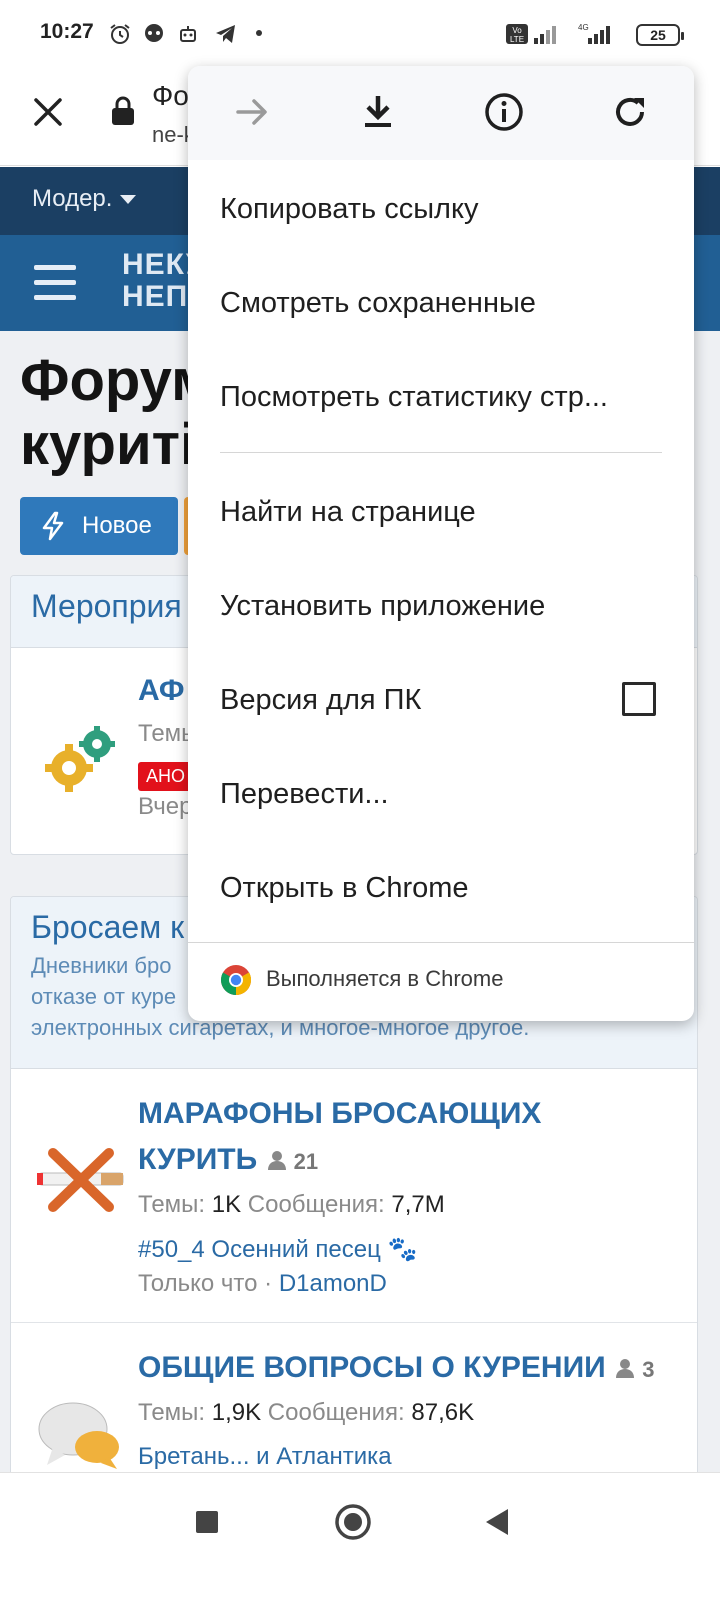 The width and height of the screenshot is (720, 1600). I want to click on system-navigation-bar, so click(360, 1536).